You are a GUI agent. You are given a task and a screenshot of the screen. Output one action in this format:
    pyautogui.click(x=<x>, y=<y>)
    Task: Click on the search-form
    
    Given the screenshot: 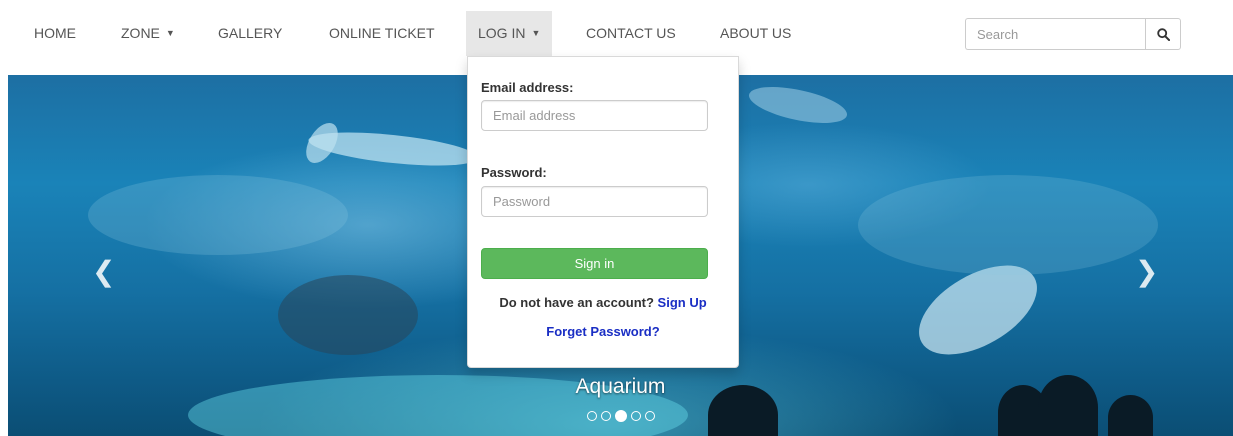 What is the action you would take?
    pyautogui.click(x=1073, y=34)
    